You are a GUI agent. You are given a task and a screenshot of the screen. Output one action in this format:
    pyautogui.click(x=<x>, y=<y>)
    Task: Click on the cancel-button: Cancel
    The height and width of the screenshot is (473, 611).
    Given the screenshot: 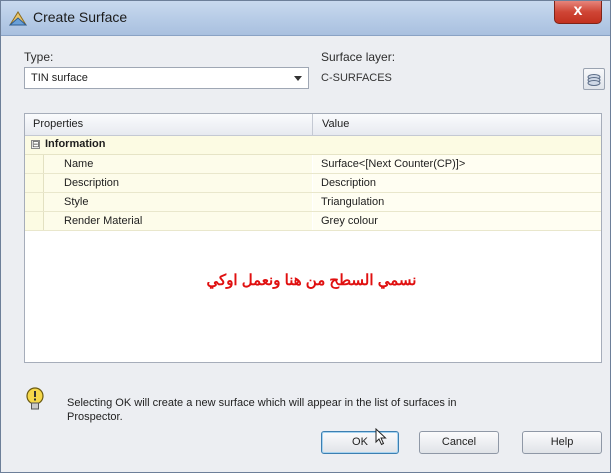 What is the action you would take?
    pyautogui.click(x=459, y=442)
    